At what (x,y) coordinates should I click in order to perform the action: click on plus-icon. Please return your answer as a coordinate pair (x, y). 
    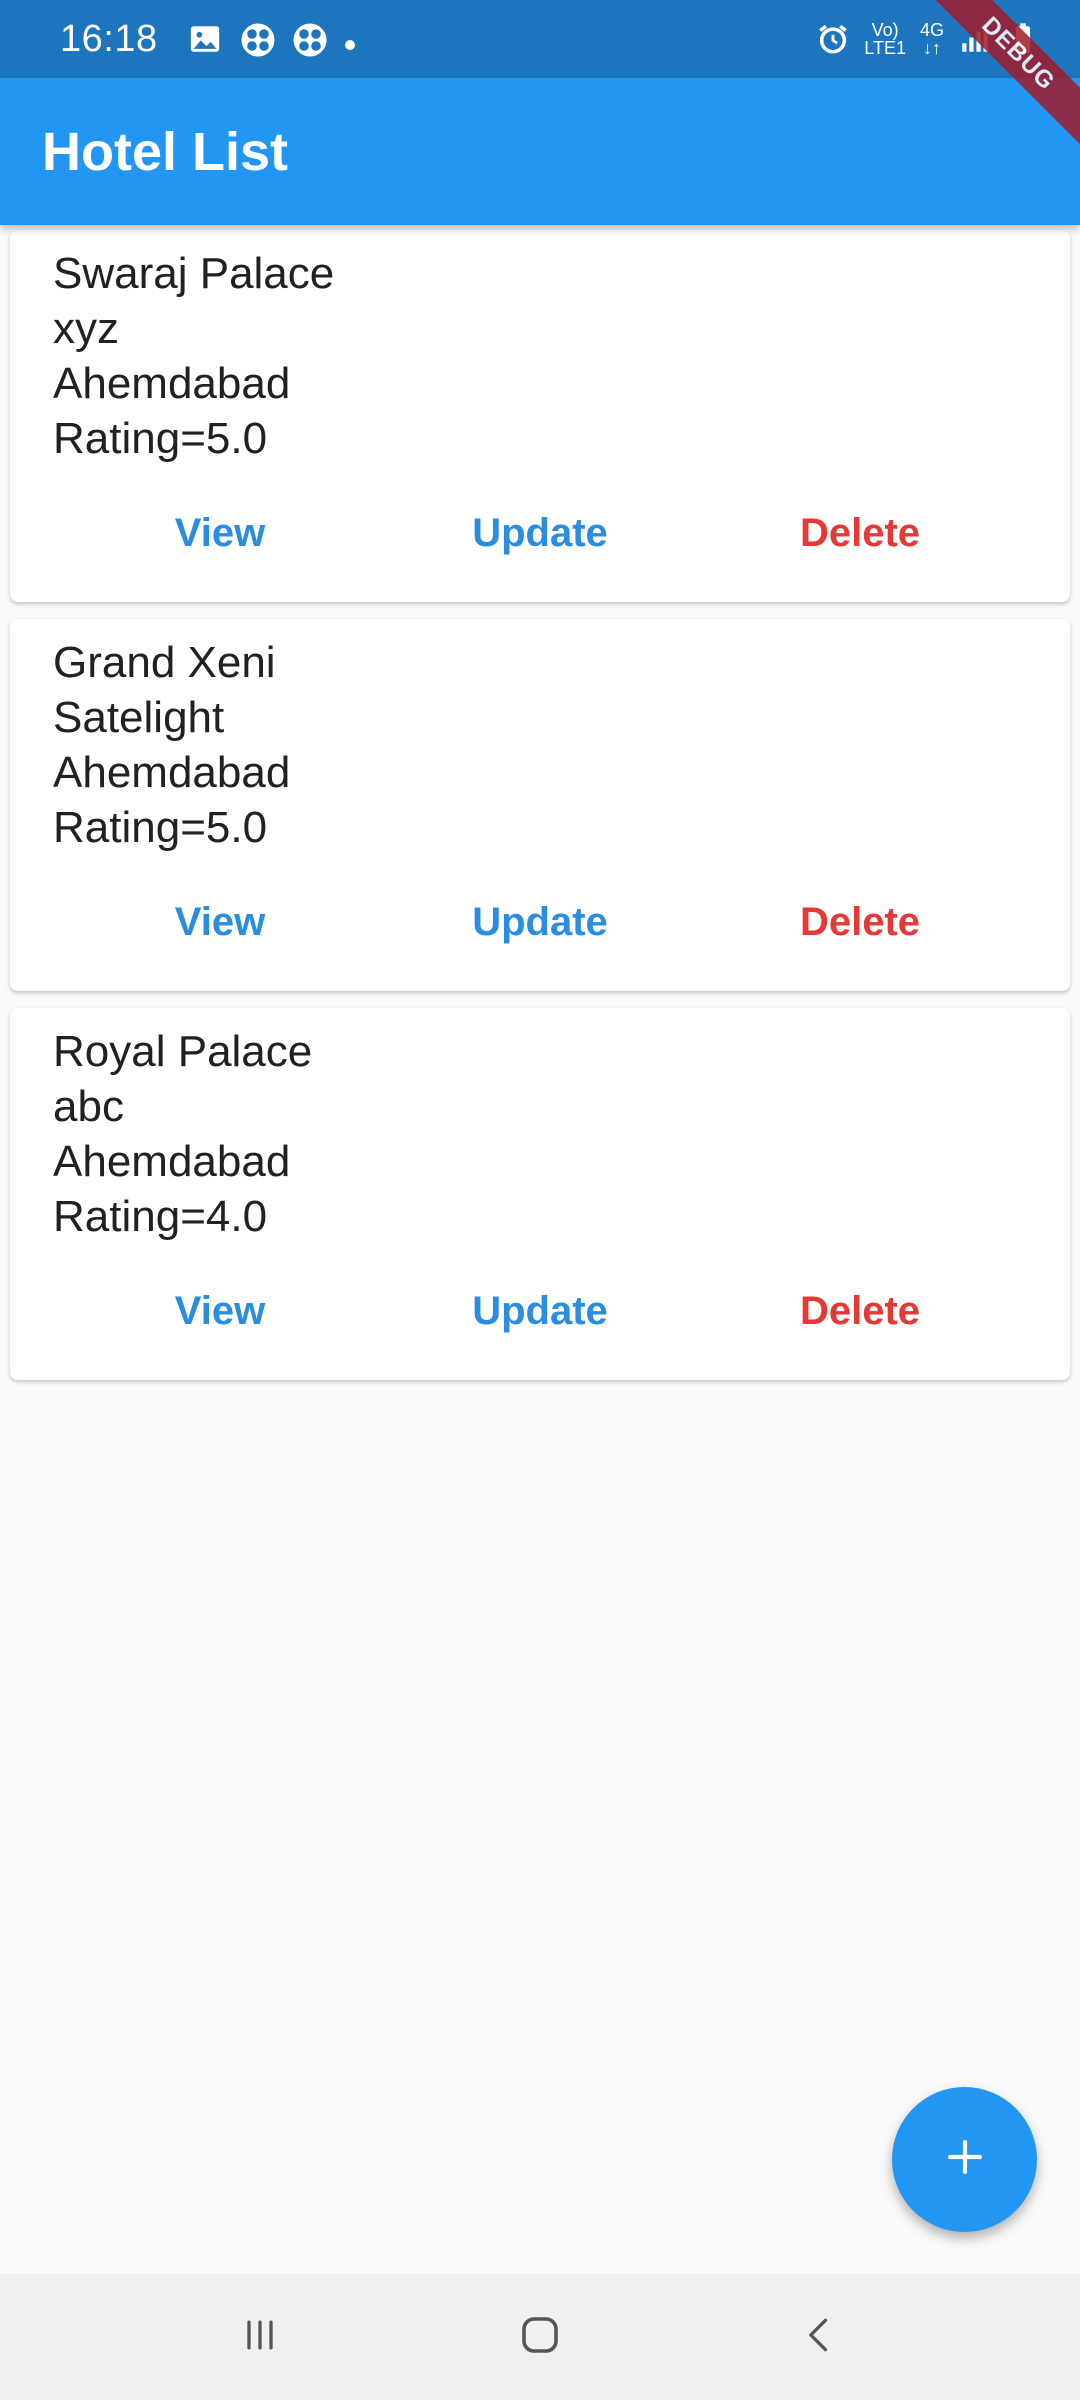
    Looking at the image, I should click on (965, 2159).